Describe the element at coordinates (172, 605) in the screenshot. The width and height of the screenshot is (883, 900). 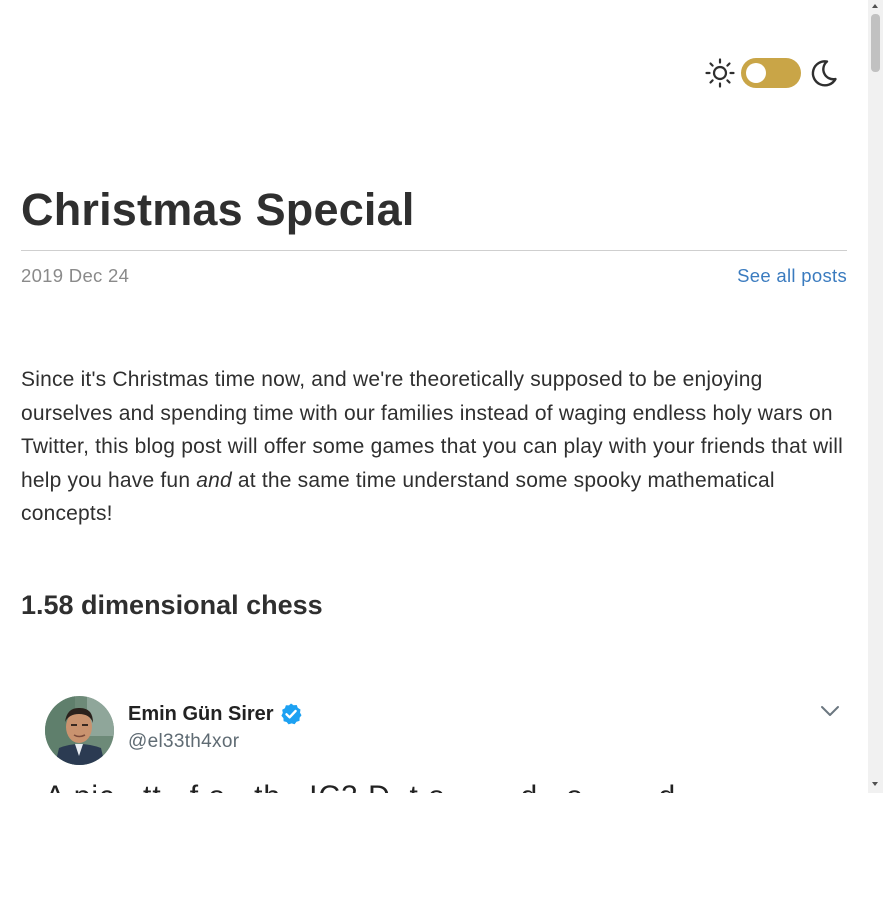
I see `section-heading: 1.58 dimensional chess` at that location.